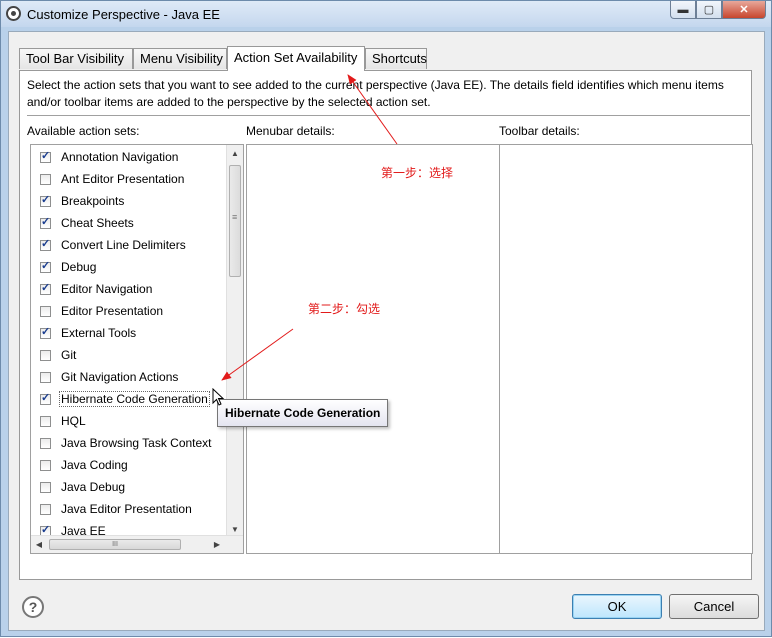 The width and height of the screenshot is (772, 638). Describe the element at coordinates (309, 227) in the screenshot. I see `annotation-arrows` at that location.